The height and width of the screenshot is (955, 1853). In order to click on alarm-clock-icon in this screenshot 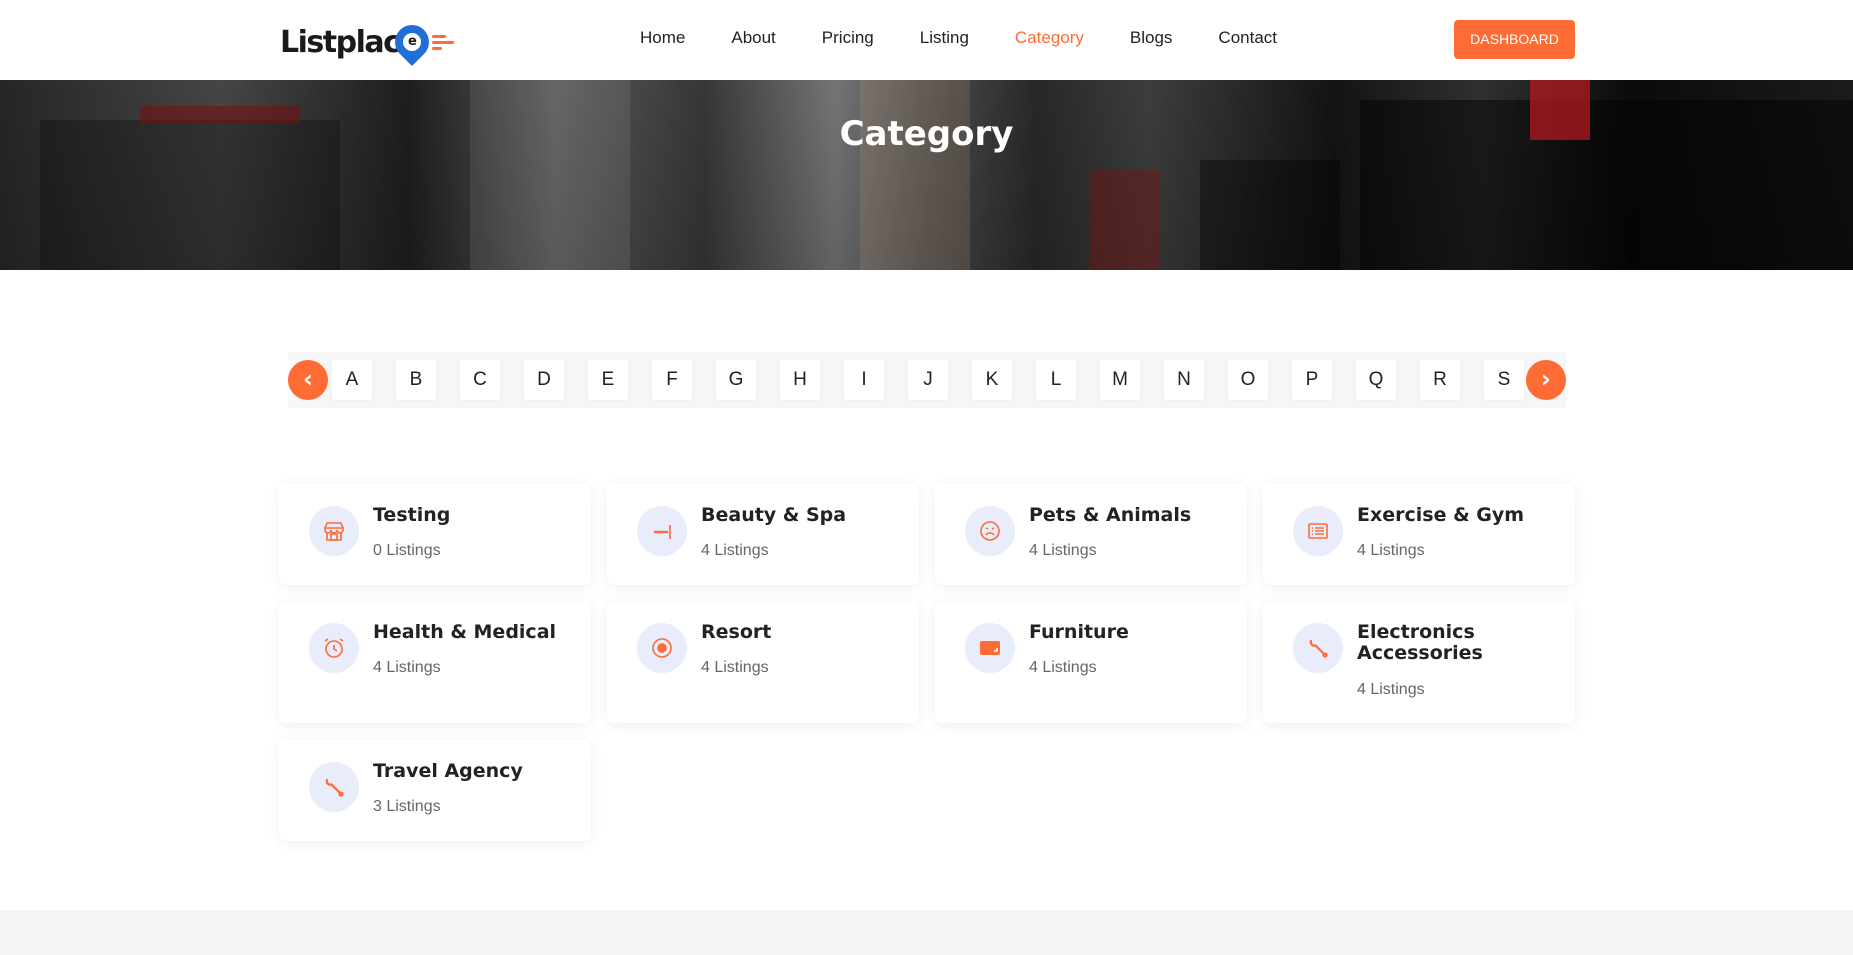, I will do `click(334, 648)`.